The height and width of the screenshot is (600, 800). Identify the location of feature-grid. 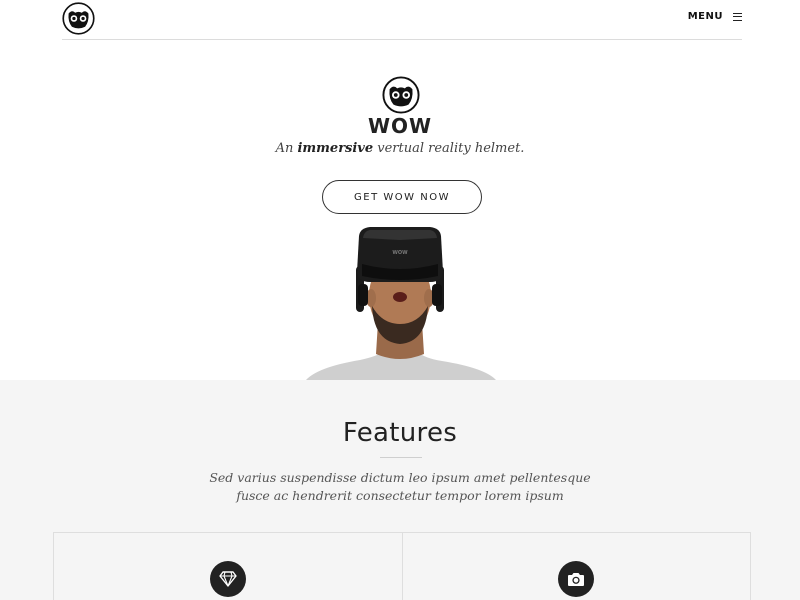
(402, 566).